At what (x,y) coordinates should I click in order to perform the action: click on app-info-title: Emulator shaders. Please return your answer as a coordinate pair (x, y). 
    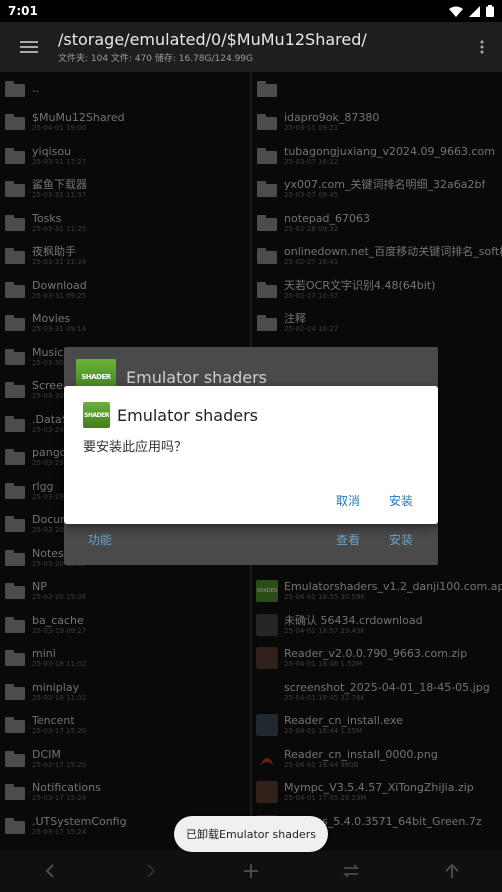
    Looking at the image, I should click on (197, 377).